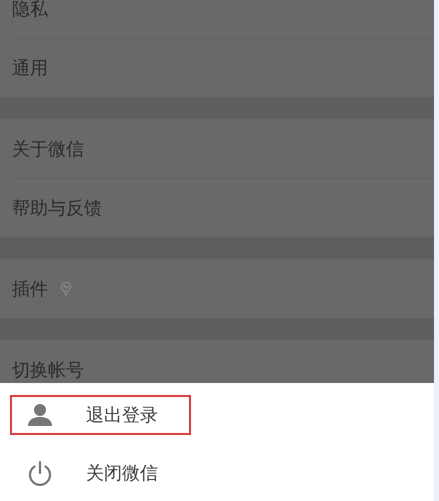  I want to click on settings-item: 切换帐号, so click(48, 370).